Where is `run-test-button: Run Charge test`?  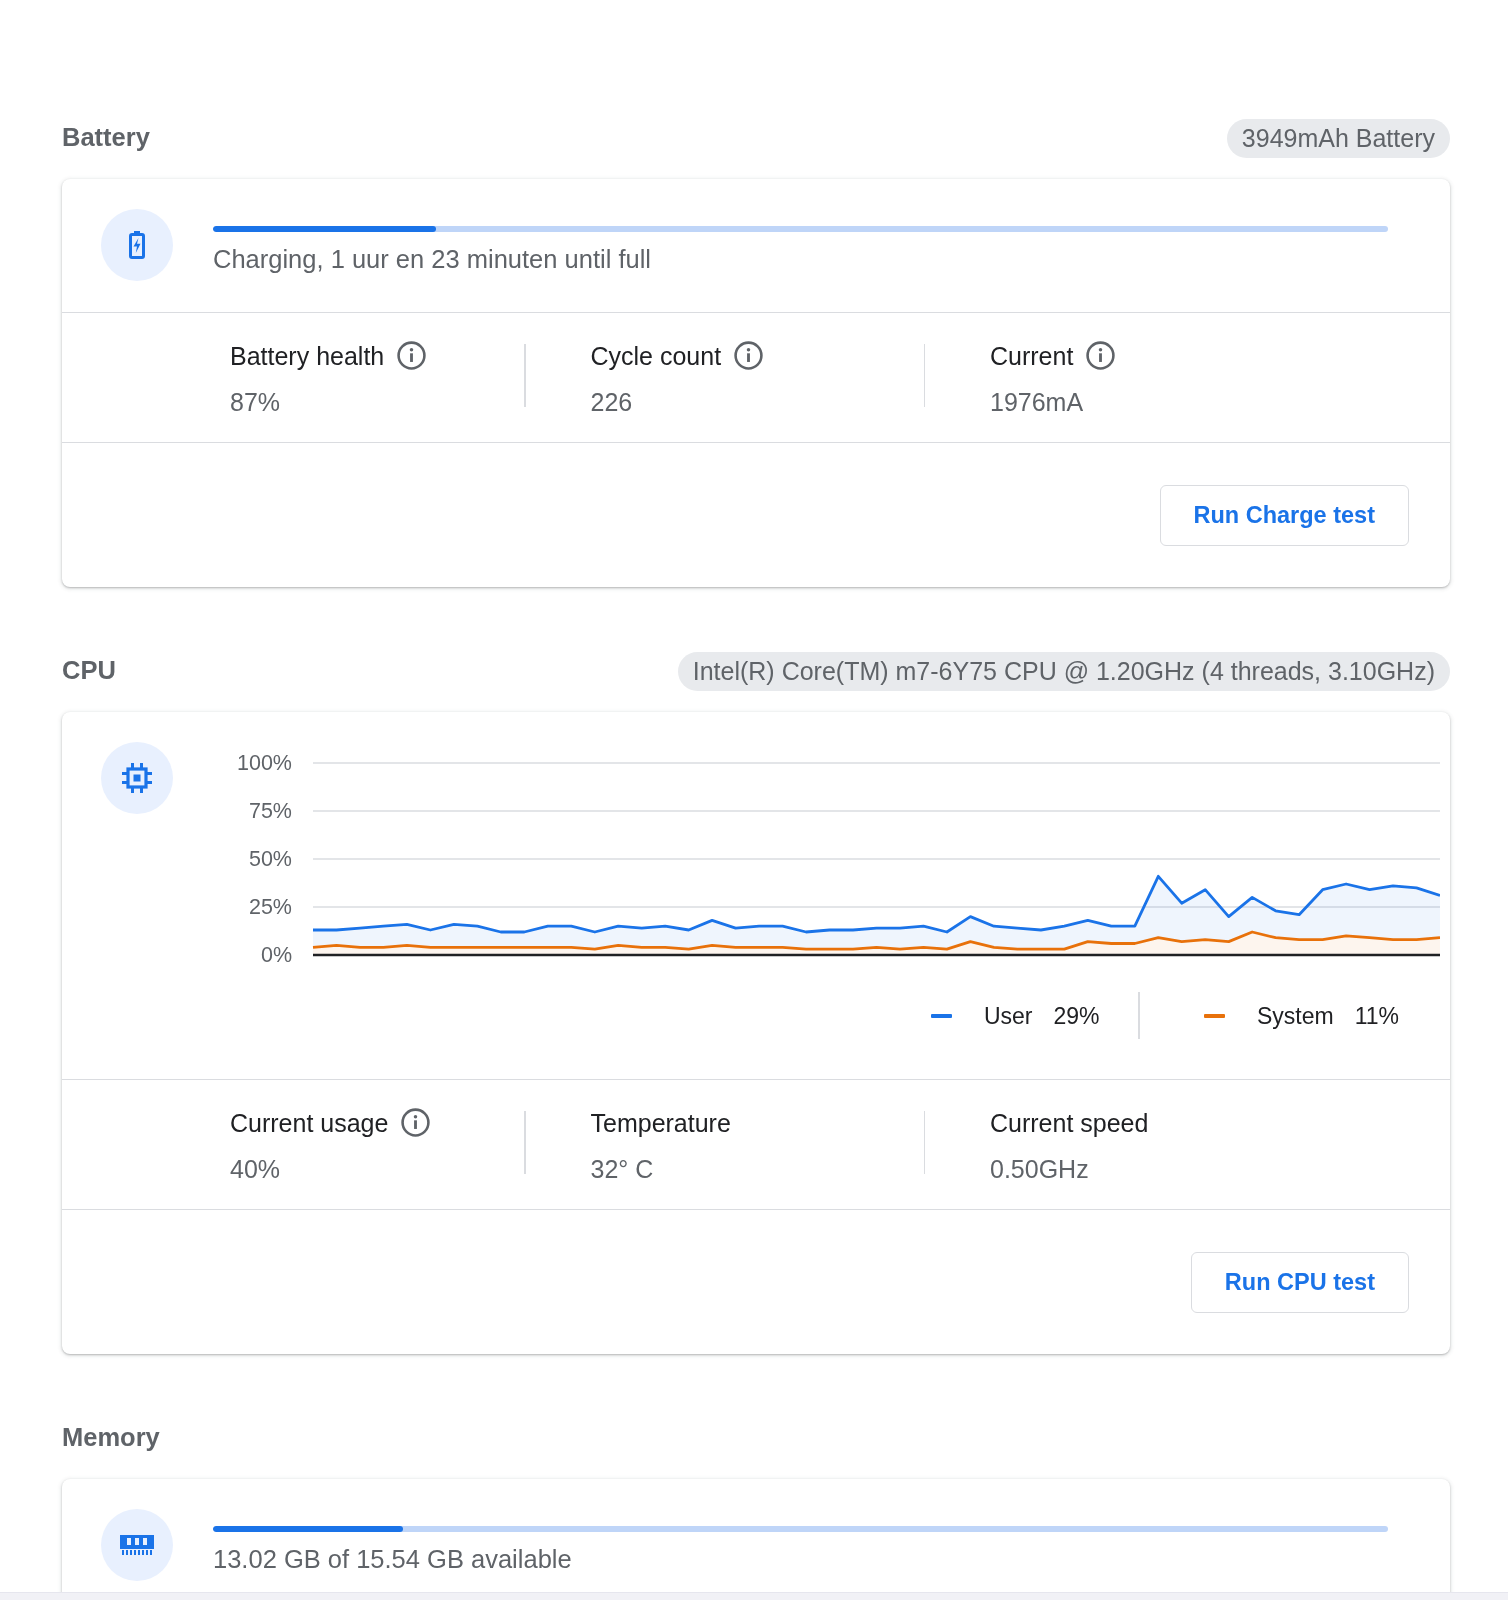 run-test-button: Run Charge test is located at coordinates (1284, 515).